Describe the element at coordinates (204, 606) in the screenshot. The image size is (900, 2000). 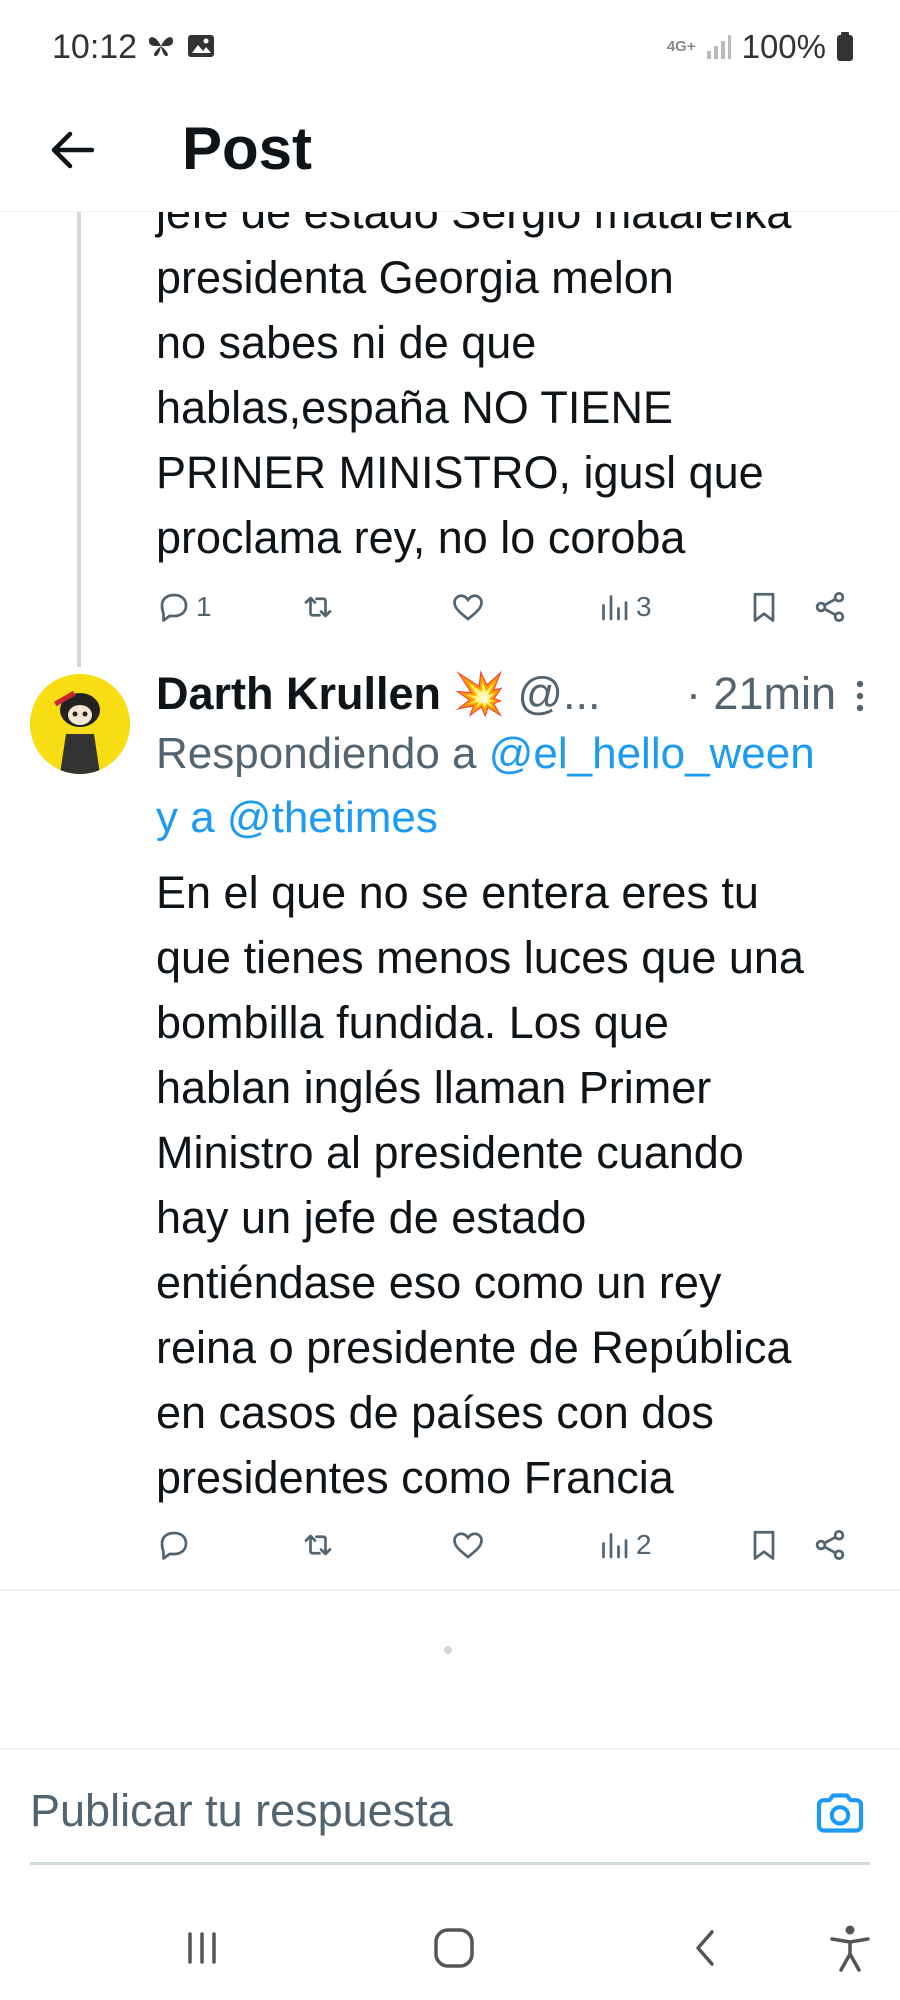
I see `reply-count: 1` at that location.